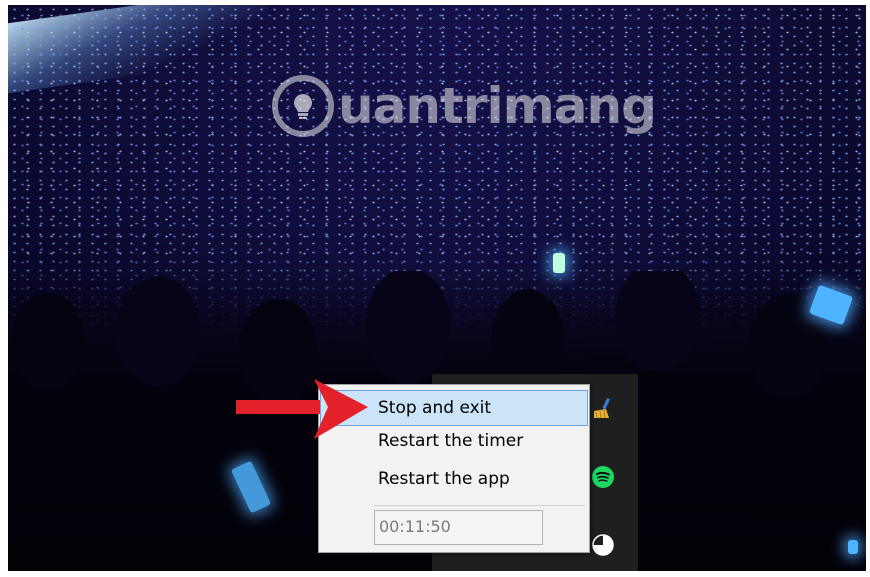 The image size is (870, 577). I want to click on menu-item-label: Restart the app, so click(444, 479).